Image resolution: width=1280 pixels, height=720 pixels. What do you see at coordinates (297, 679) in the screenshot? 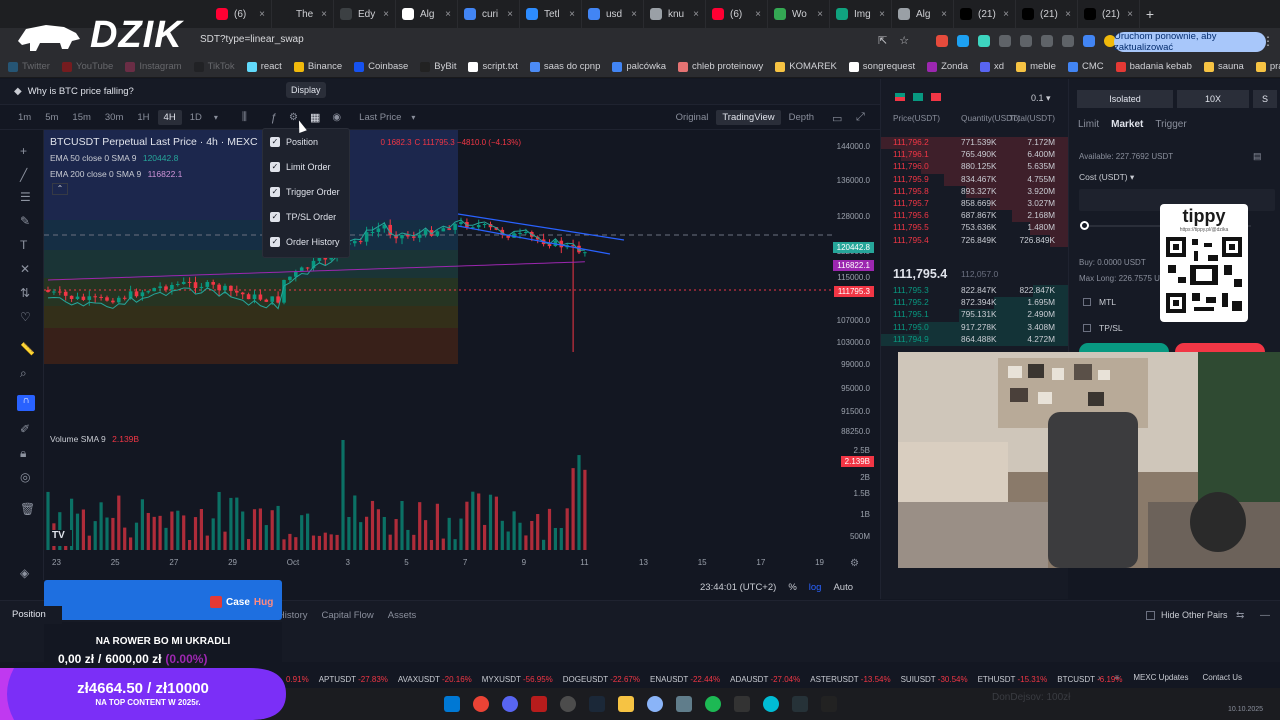
I see `ticker-item: 0.91%` at bounding box center [297, 679].